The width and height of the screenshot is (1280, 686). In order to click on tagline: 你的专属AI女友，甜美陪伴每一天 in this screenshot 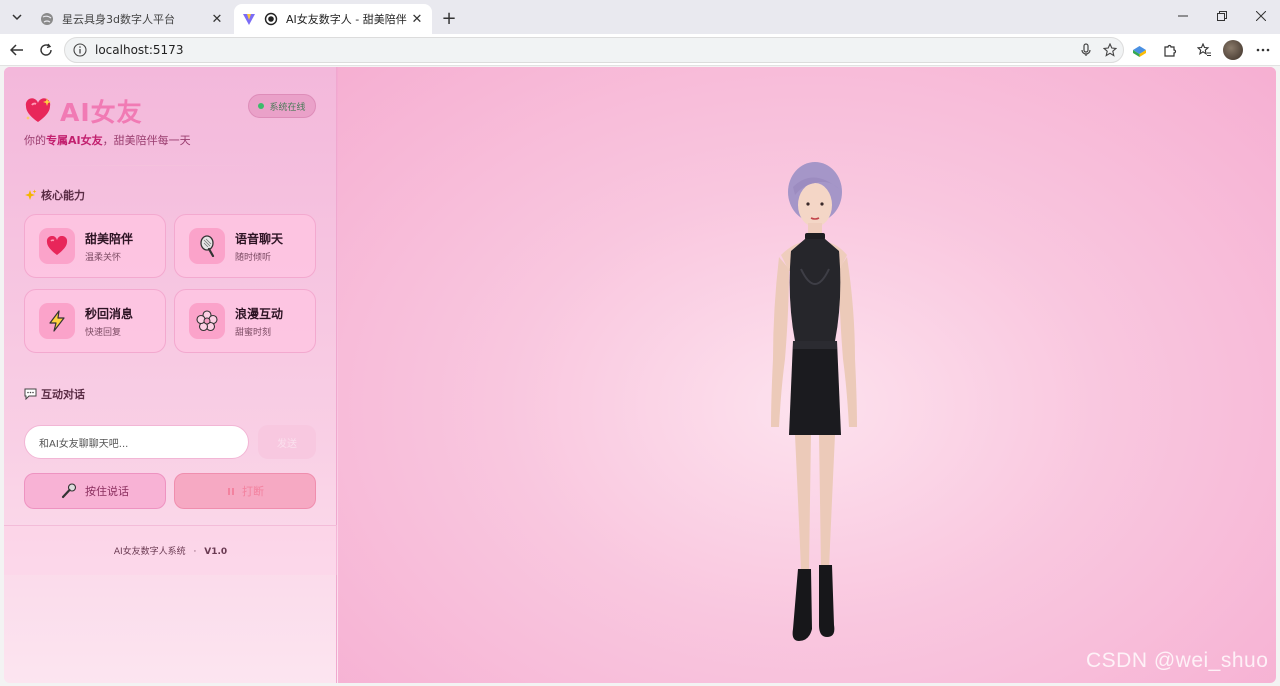, I will do `click(107, 140)`.